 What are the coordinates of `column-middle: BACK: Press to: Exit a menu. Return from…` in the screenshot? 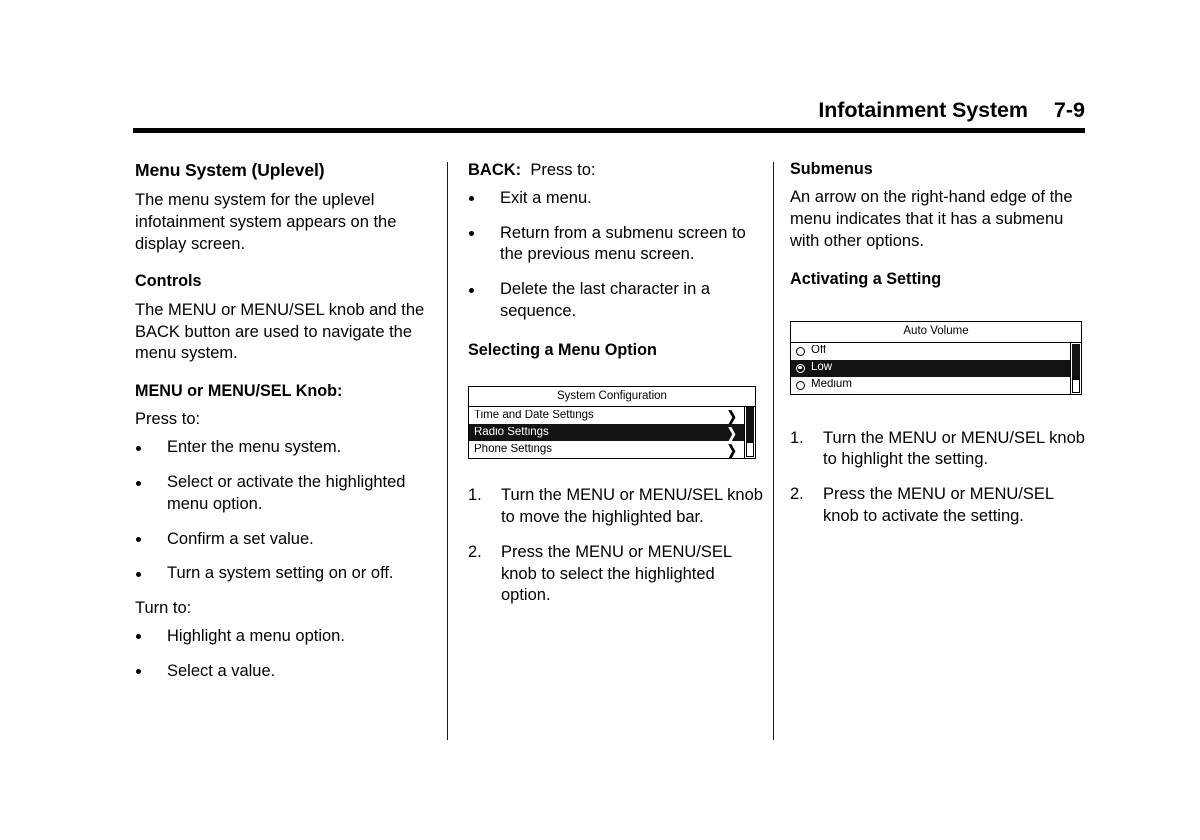 It's located at (618, 383).